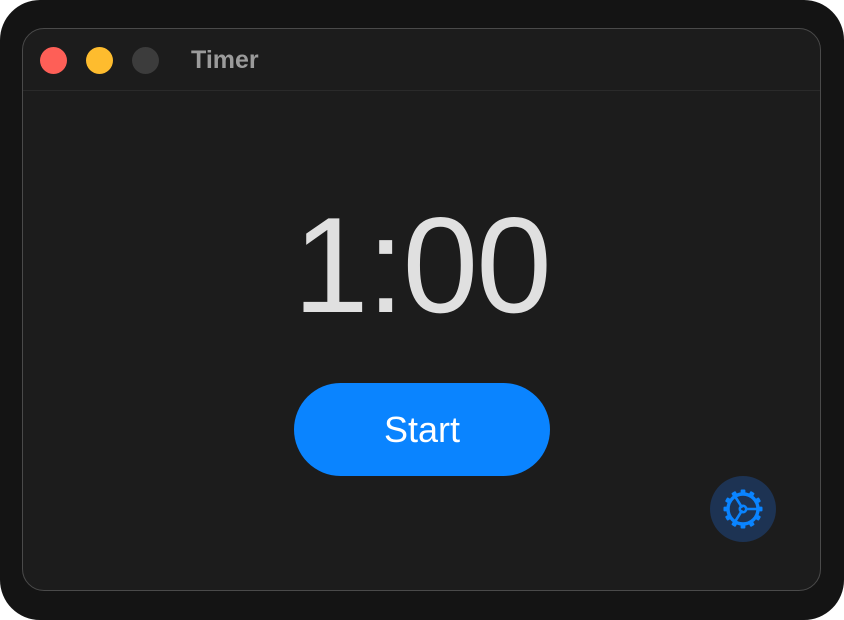 The width and height of the screenshot is (844, 620). I want to click on close-button, so click(53, 60).